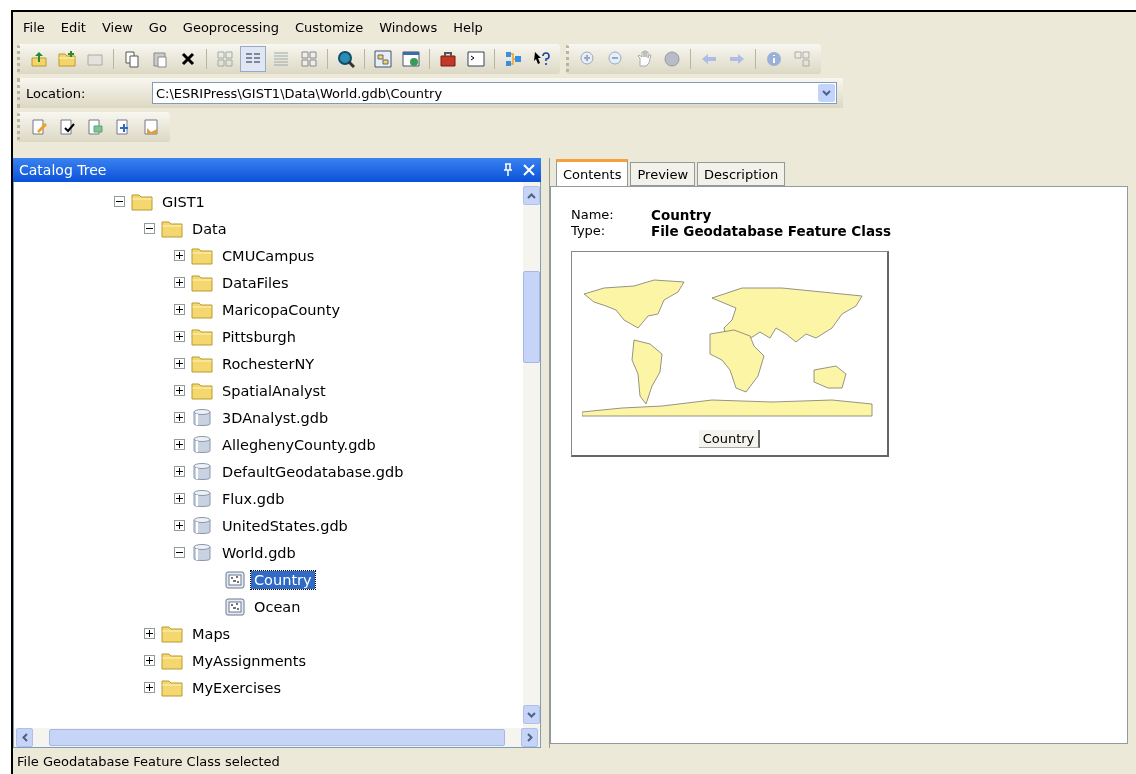  I want to click on tree-item: MaricopaCounty, so click(281, 309).